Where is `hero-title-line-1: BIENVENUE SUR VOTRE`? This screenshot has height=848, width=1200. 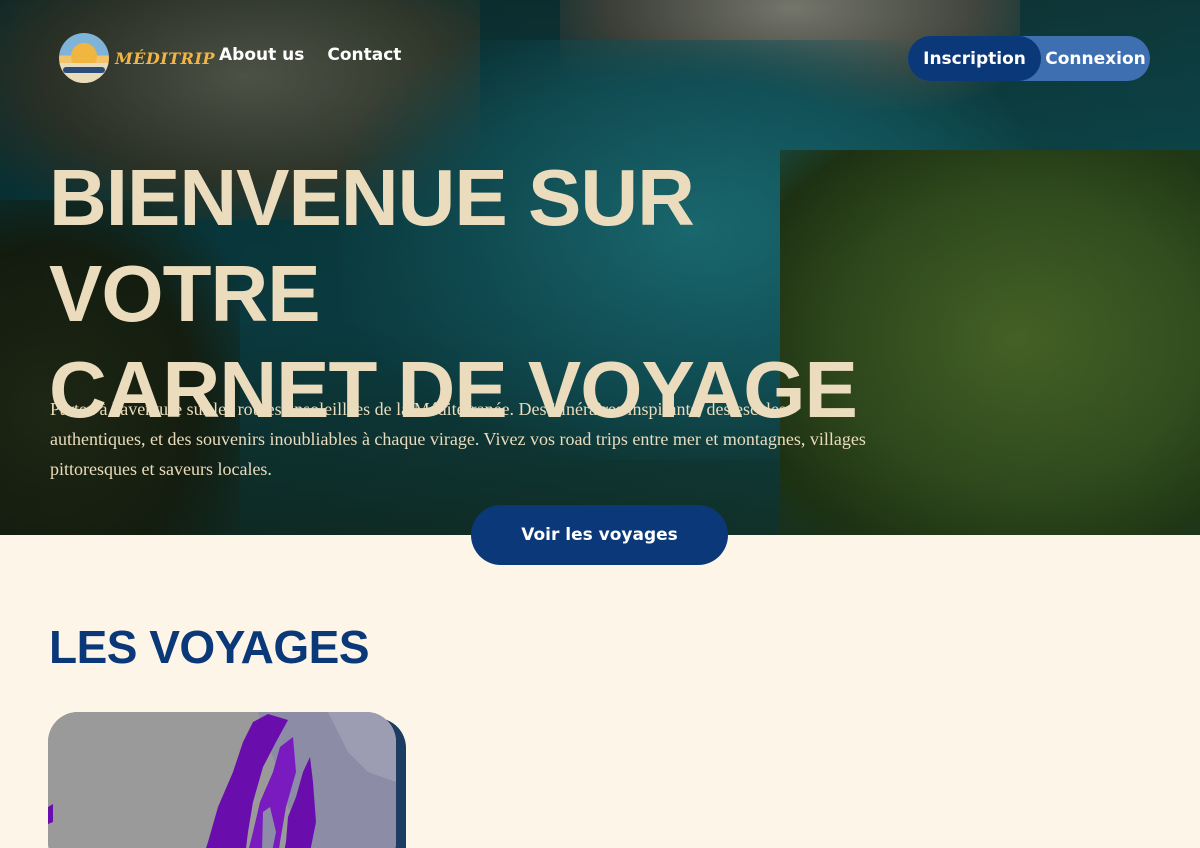
hero-title-line-1: BIENVENUE SUR VOTRE is located at coordinates (372, 245).